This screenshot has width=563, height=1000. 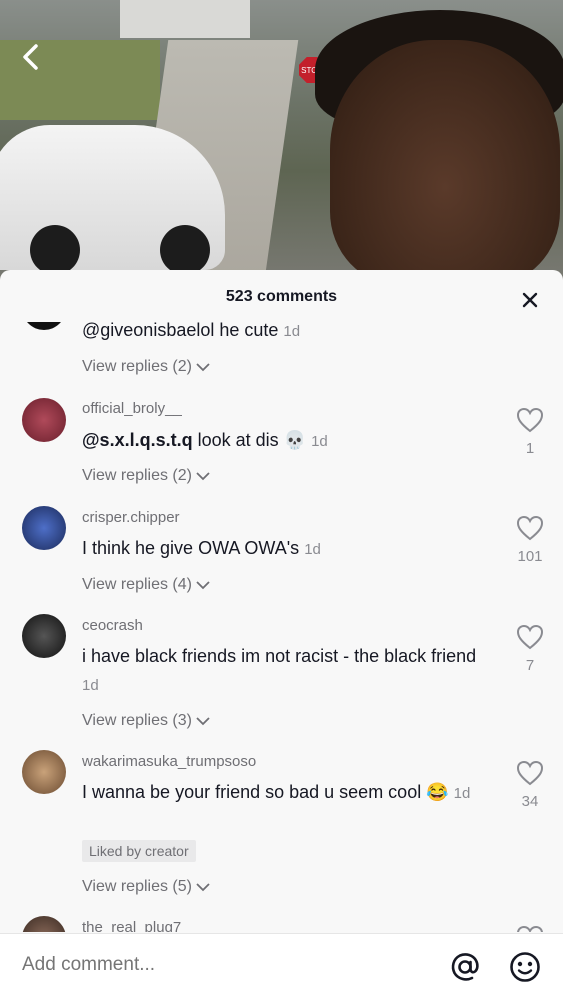 What do you see at coordinates (137, 440) in the screenshot?
I see `mention-link: @s.x.l.q.s.t.q` at bounding box center [137, 440].